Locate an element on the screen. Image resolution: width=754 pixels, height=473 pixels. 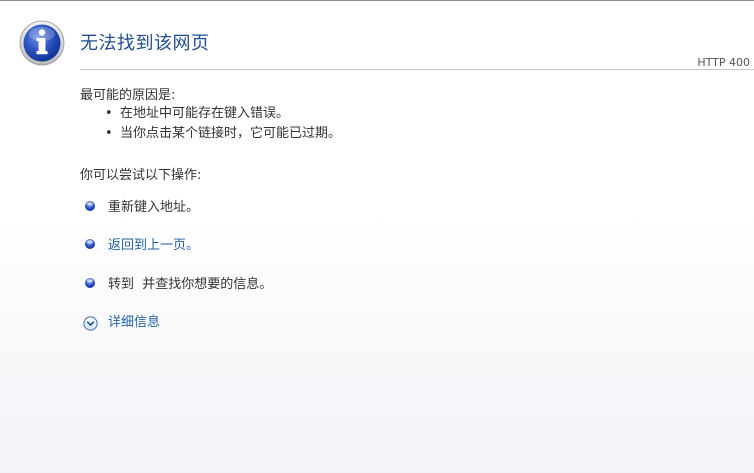
causes-list: • 在地址中可能存在键入错误。 • 当你点击某个链接时，它可能已过期。 is located at coordinates (223, 124).